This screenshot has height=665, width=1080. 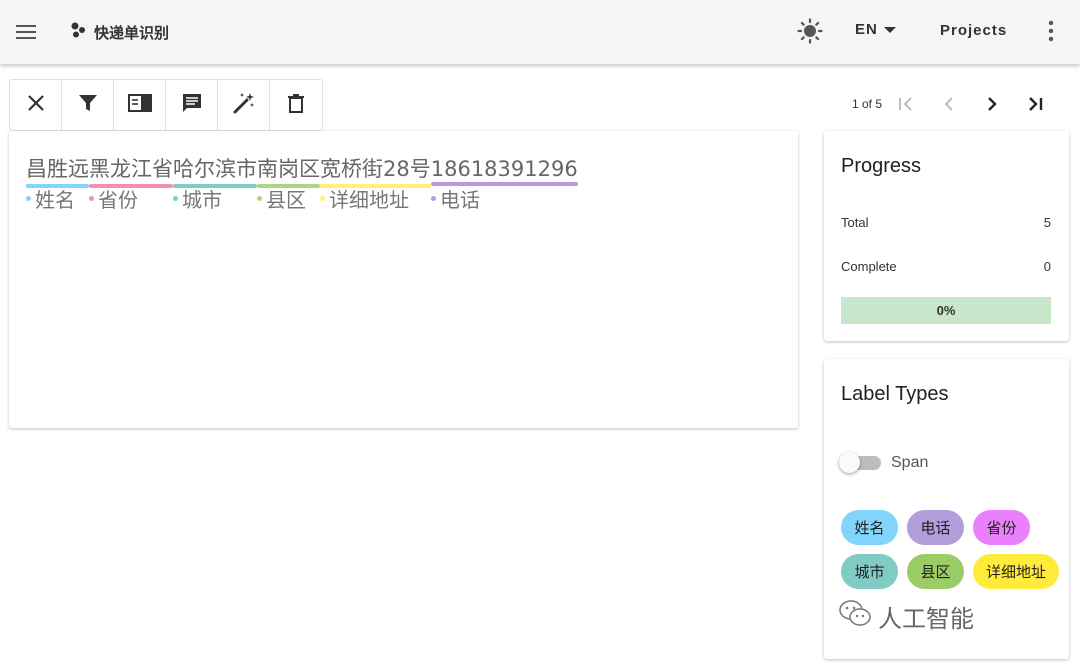 I want to click on entity-label: 电话, so click(x=455, y=198).